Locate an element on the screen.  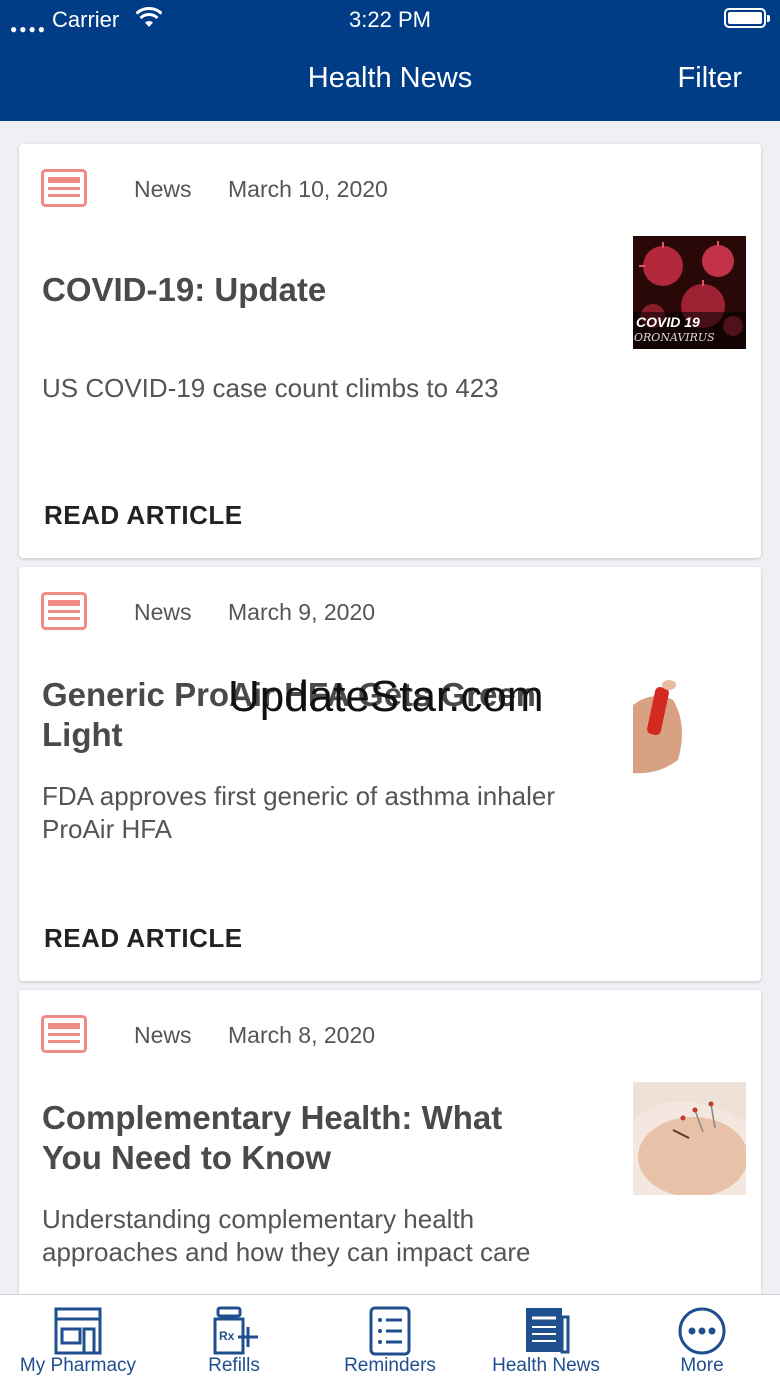
article-thumbnail-covid: COVID 19 ORONAVIRUS is located at coordinates (689, 292).